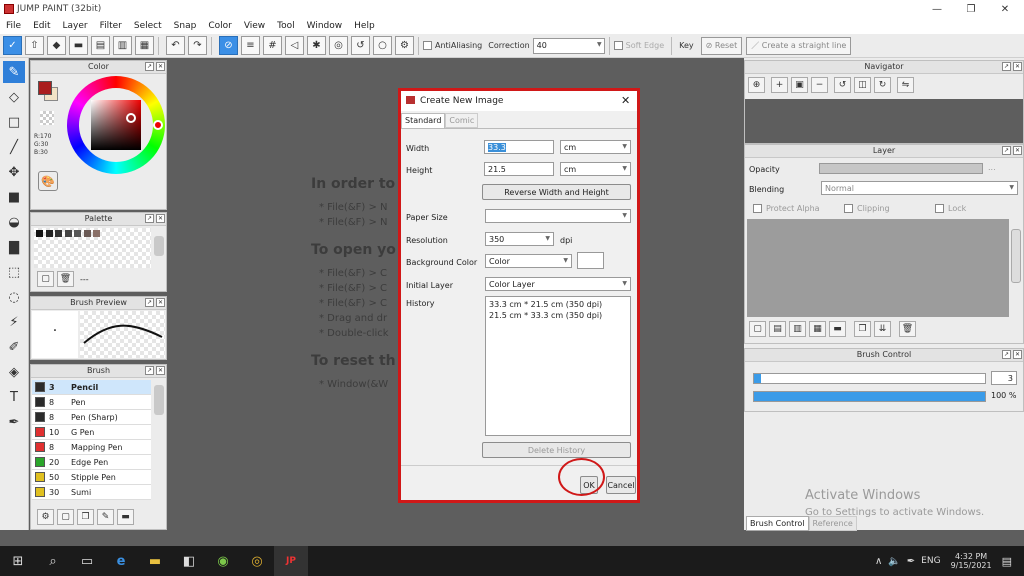  What do you see at coordinates (48, 181) in the screenshot?
I see `palette-picker-icon: 🎨` at bounding box center [48, 181].